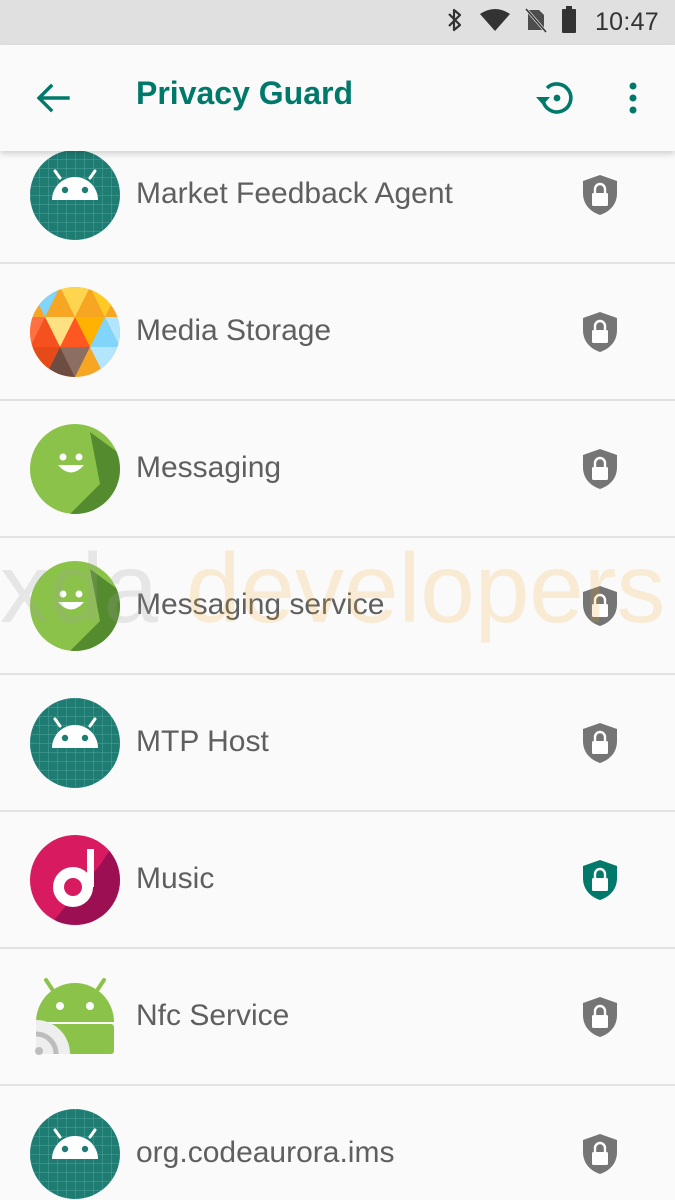  I want to click on app-row-messaging-service: Messaging service, so click(337, 606).